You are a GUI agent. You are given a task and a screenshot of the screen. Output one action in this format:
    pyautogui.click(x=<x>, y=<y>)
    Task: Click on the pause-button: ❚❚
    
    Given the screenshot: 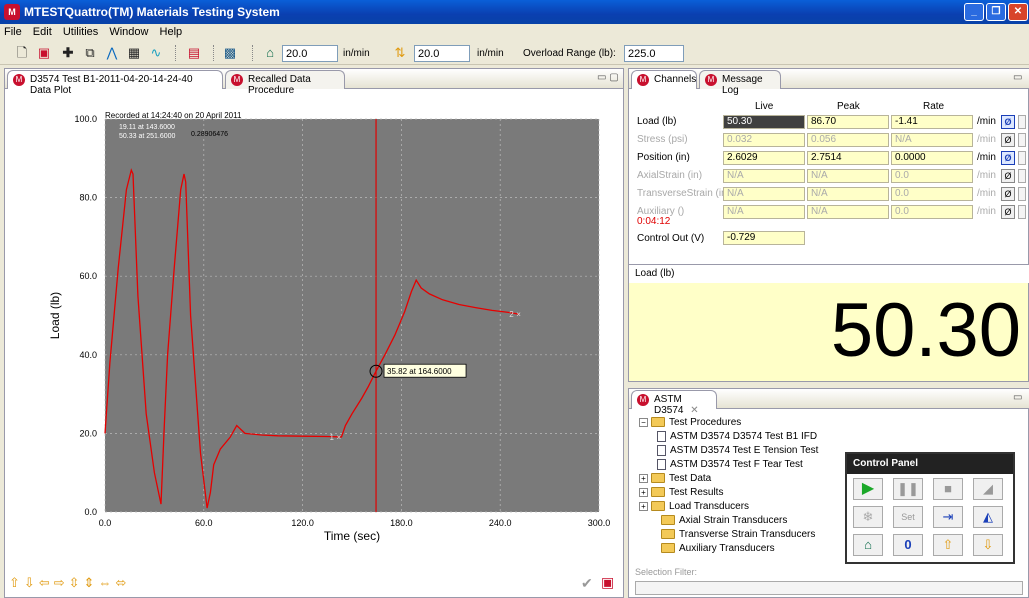 What is the action you would take?
    pyautogui.click(x=908, y=489)
    